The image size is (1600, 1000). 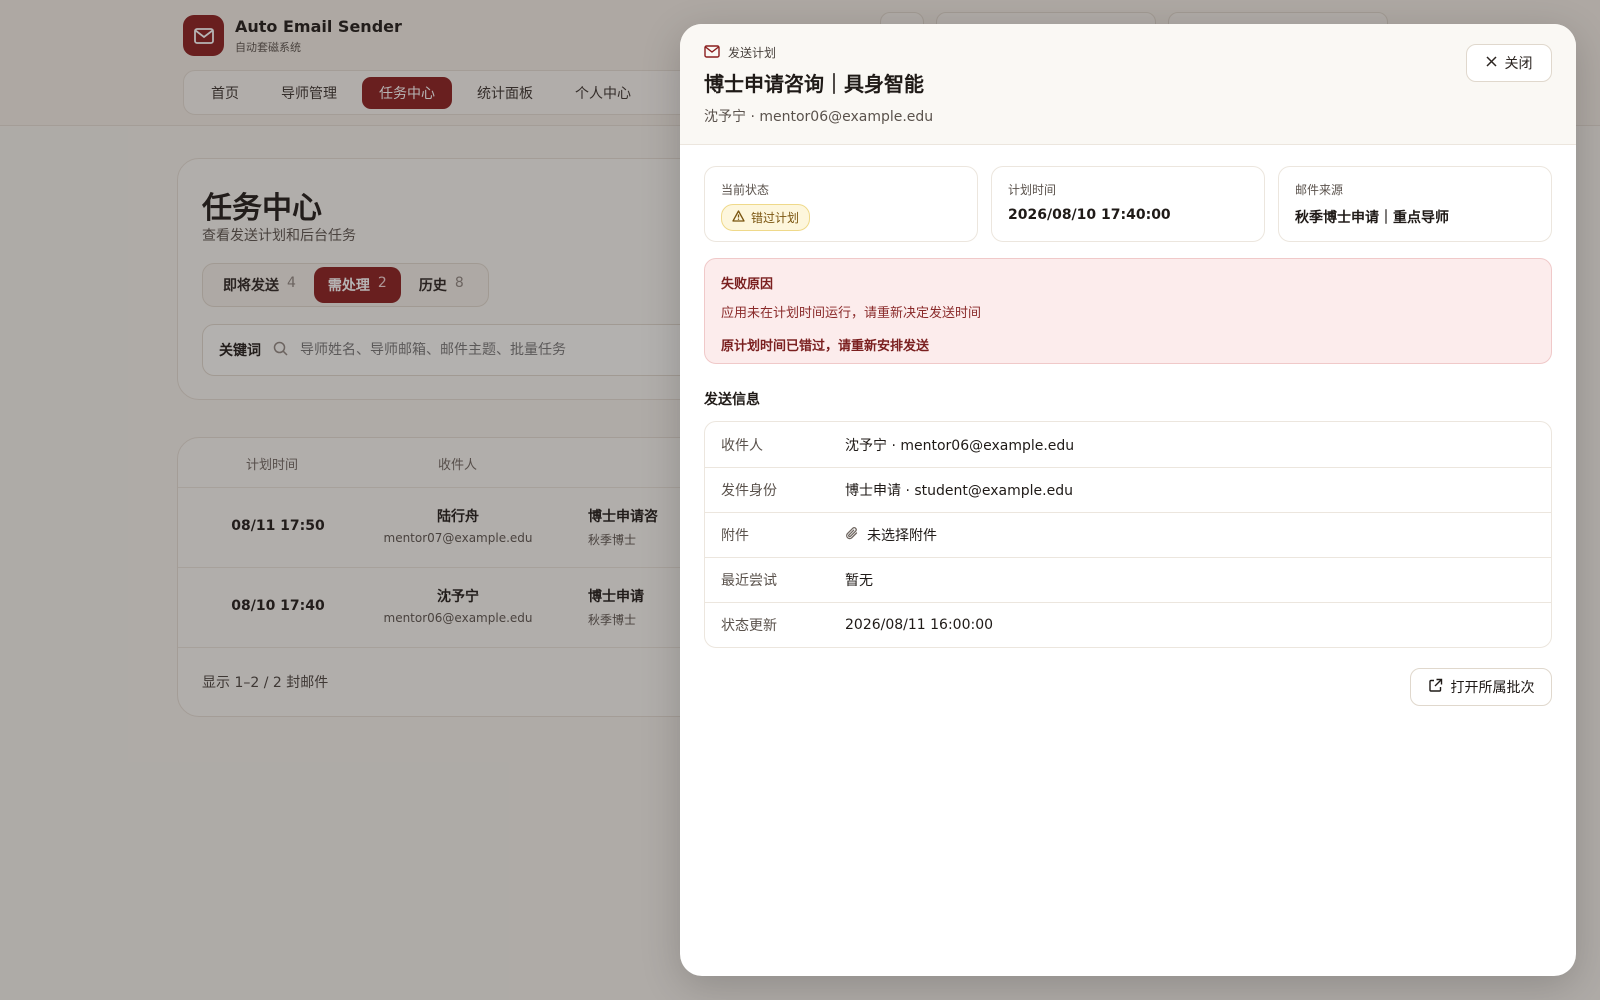 What do you see at coordinates (1128, 489) in the screenshot?
I see `detail-row-sender: 发件身份 博士申请 · student@example.edu` at bounding box center [1128, 489].